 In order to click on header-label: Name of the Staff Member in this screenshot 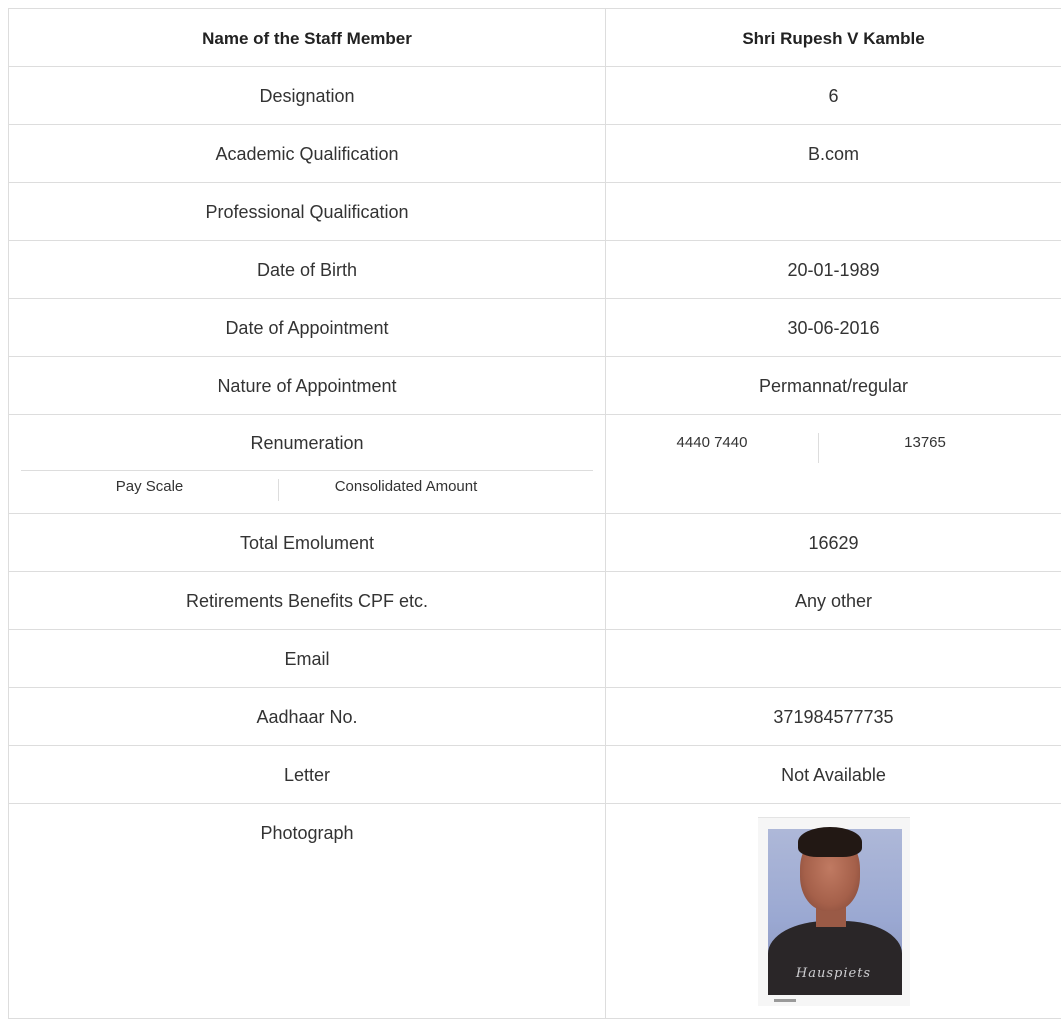, I will do `click(307, 37)`.